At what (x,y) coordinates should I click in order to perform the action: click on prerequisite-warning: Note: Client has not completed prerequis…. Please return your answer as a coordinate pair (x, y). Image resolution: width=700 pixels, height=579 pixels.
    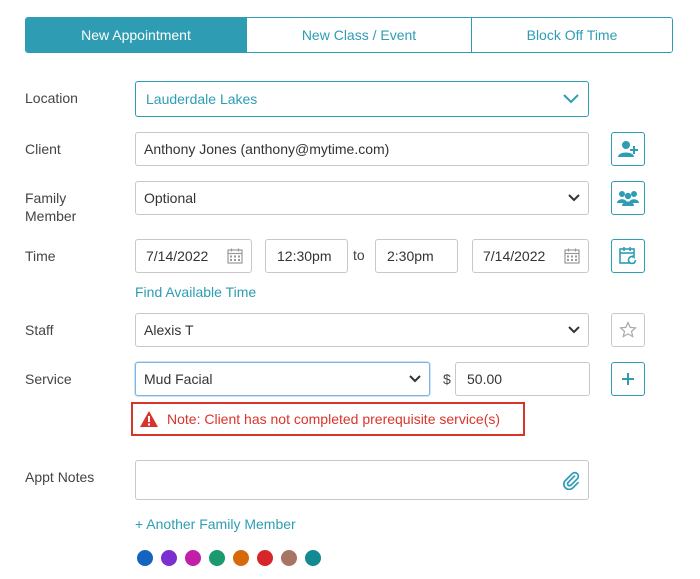
    Looking at the image, I should click on (328, 419).